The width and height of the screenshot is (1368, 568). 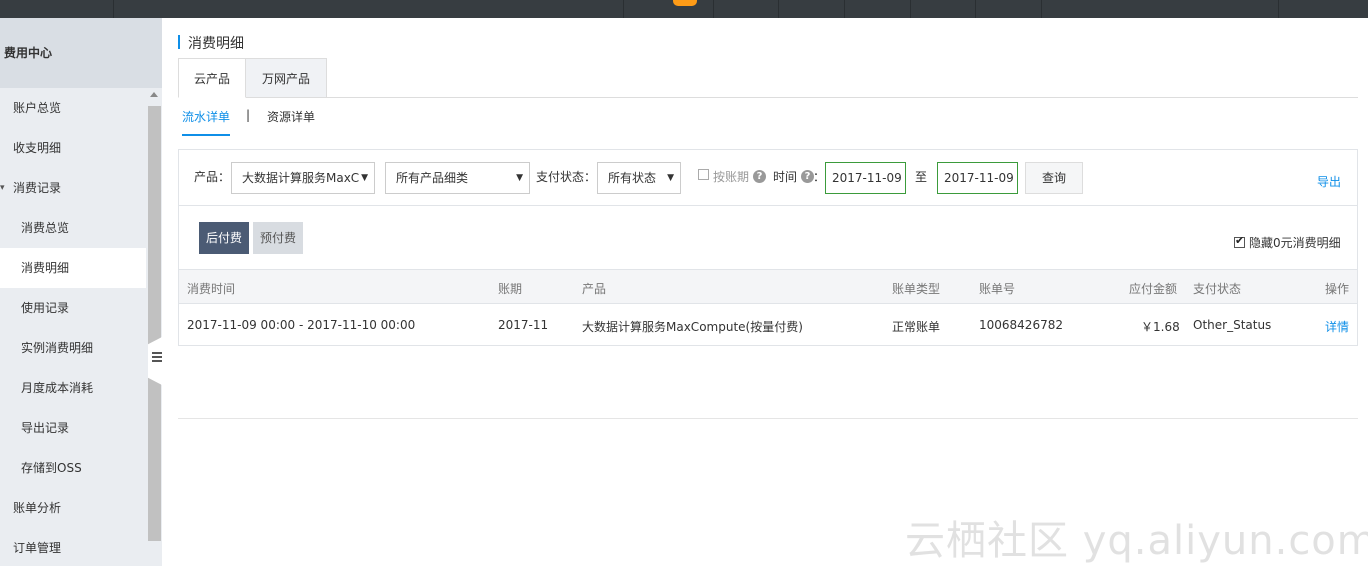 What do you see at coordinates (291, 116) in the screenshot?
I see `subtab-resource-details: 资源详单` at bounding box center [291, 116].